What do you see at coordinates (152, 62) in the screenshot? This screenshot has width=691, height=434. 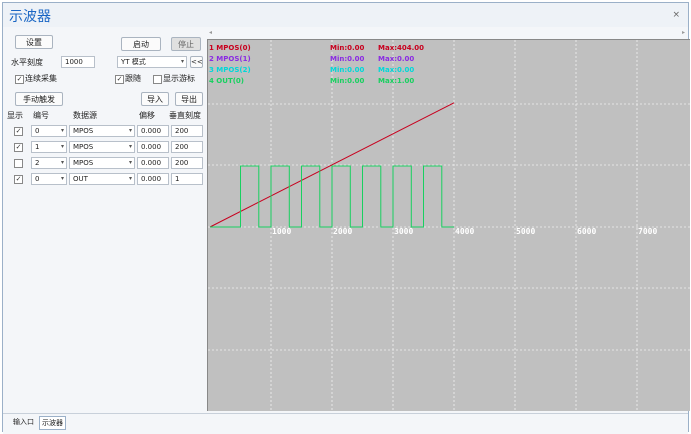 I see `mode-select: YT 模式 ▾` at bounding box center [152, 62].